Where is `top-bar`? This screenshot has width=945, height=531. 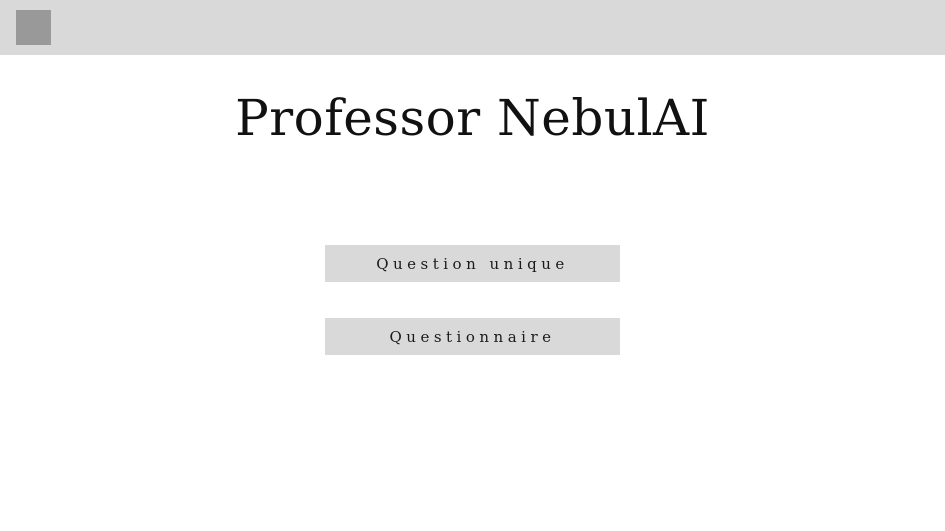 top-bar is located at coordinates (472, 27).